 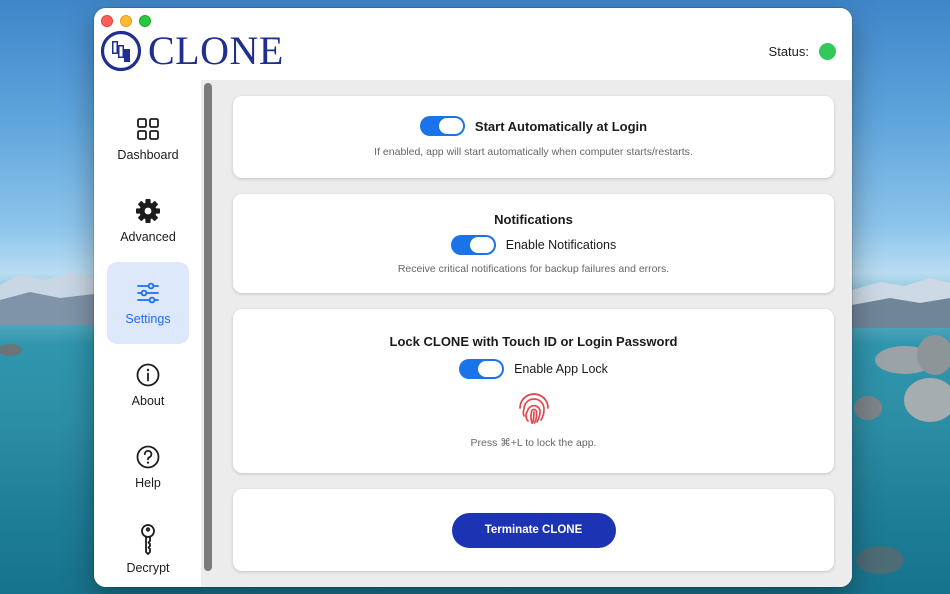 I want to click on sidebar-item-label: About, so click(x=148, y=401).